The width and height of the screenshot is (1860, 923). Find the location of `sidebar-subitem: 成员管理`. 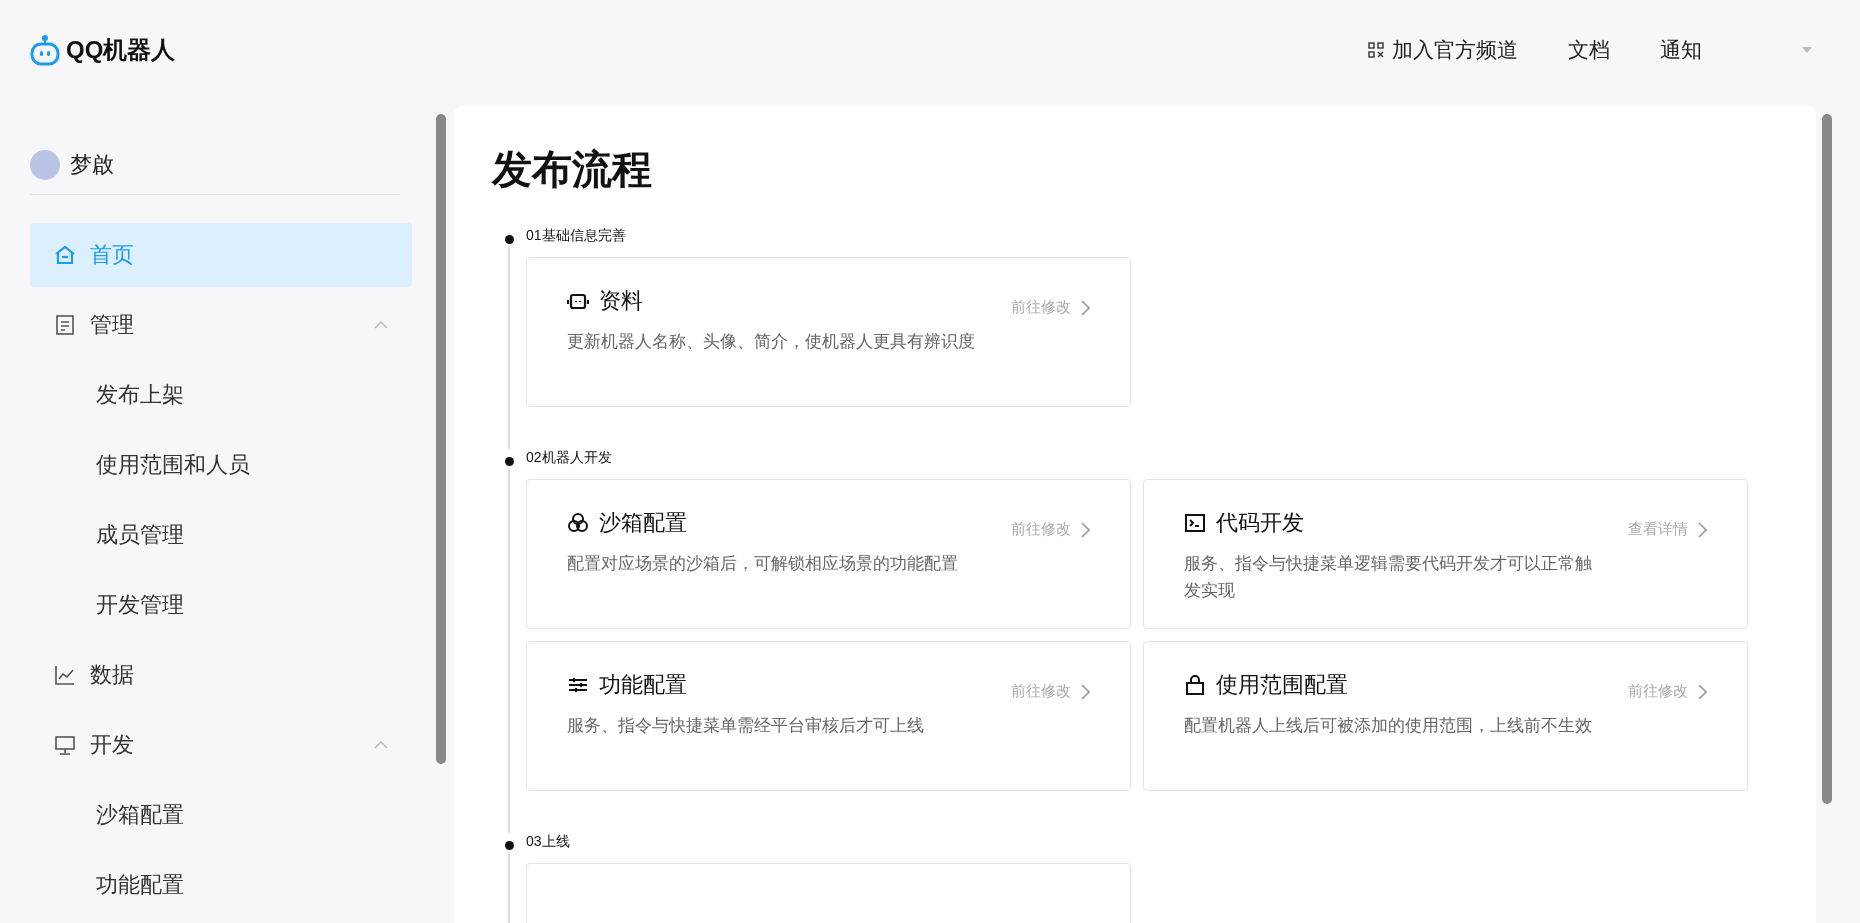

sidebar-subitem: 成员管理 is located at coordinates (221, 535).